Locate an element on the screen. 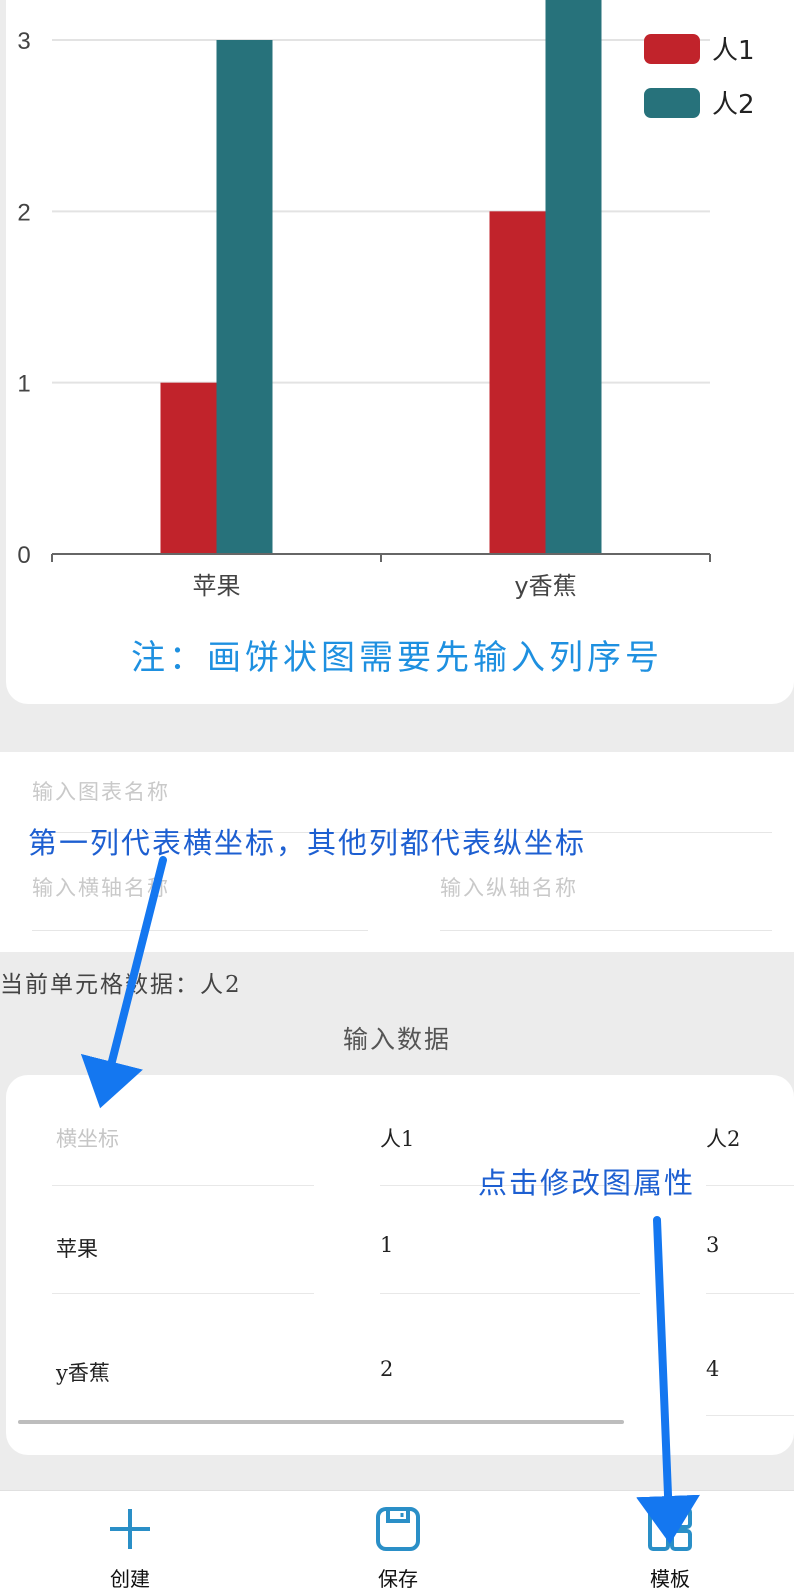 This screenshot has width=794, height=1595. nav-save-label: 保存 is located at coordinates (398, 1579).